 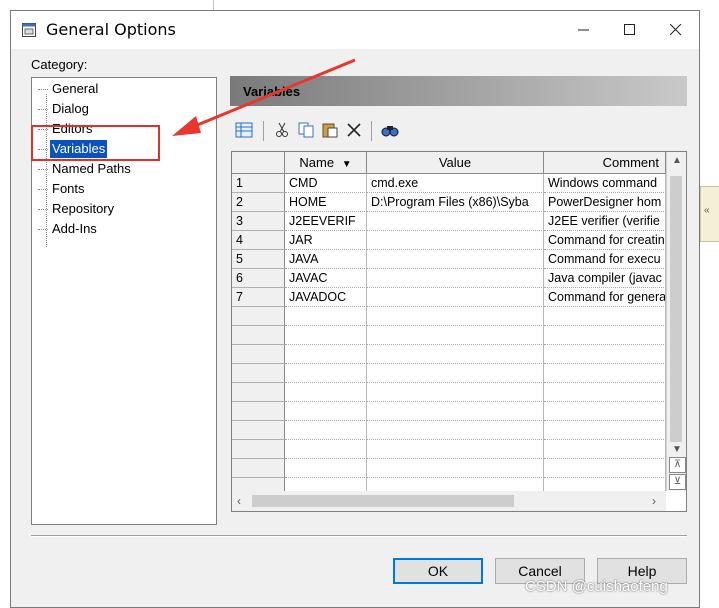 I want to click on horizontal-scrollbar: ‹ ›, so click(x=449, y=501).